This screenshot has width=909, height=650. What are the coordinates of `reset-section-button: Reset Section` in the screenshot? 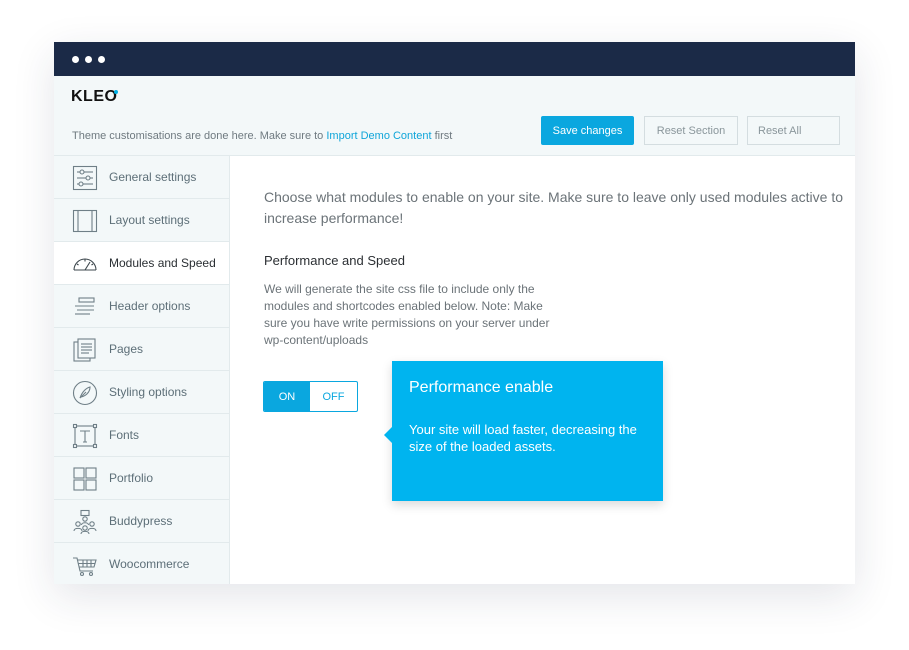 It's located at (691, 130).